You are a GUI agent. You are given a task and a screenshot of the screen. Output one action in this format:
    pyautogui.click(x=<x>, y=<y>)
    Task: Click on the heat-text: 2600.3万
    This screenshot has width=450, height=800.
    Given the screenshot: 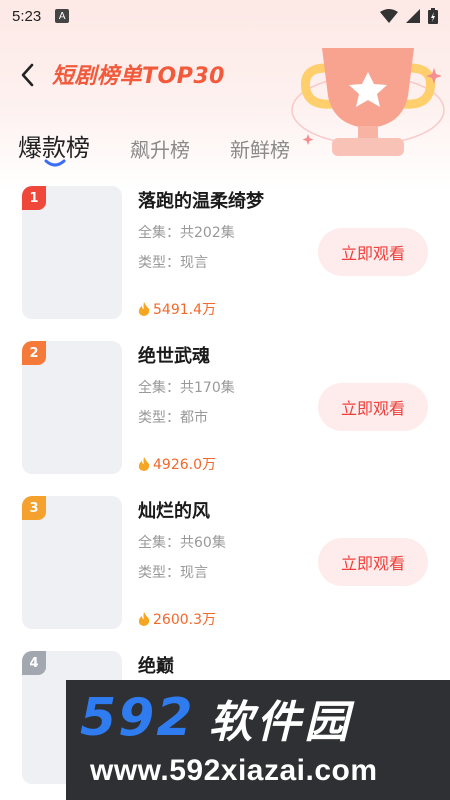 What is the action you would take?
    pyautogui.click(x=184, y=620)
    